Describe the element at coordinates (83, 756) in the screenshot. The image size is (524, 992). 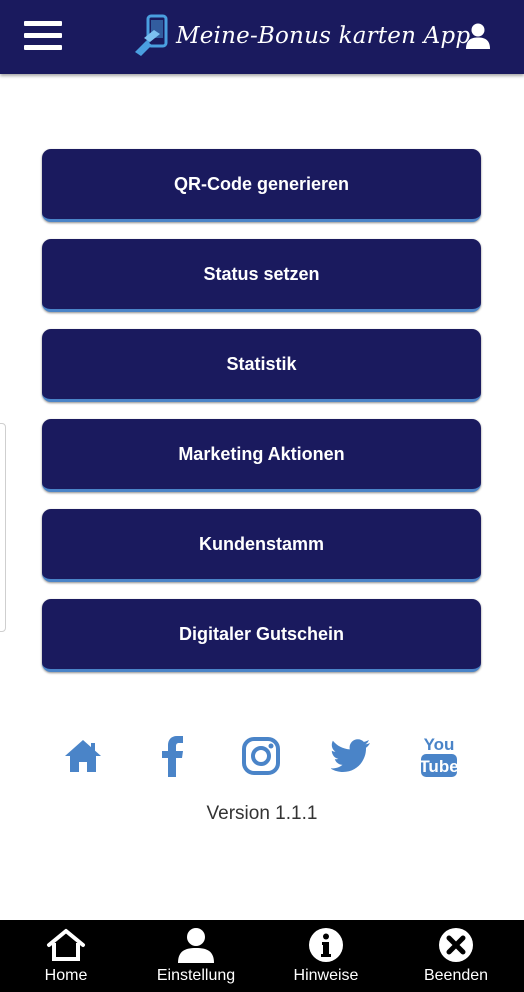
I see `home-icon` at that location.